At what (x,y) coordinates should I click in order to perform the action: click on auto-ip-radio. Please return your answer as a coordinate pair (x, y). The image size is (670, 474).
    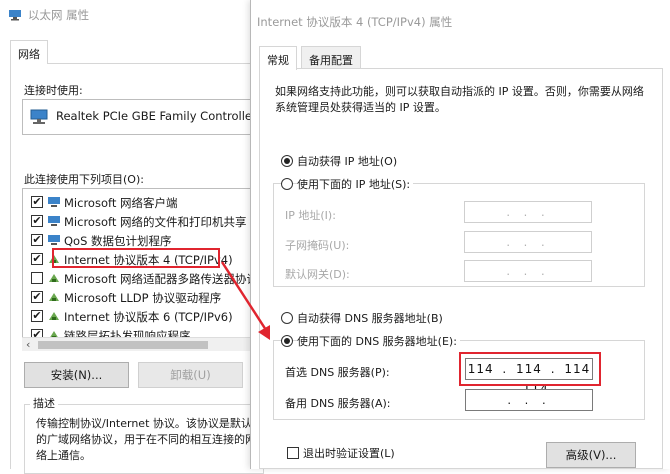
    Looking at the image, I should click on (287, 161).